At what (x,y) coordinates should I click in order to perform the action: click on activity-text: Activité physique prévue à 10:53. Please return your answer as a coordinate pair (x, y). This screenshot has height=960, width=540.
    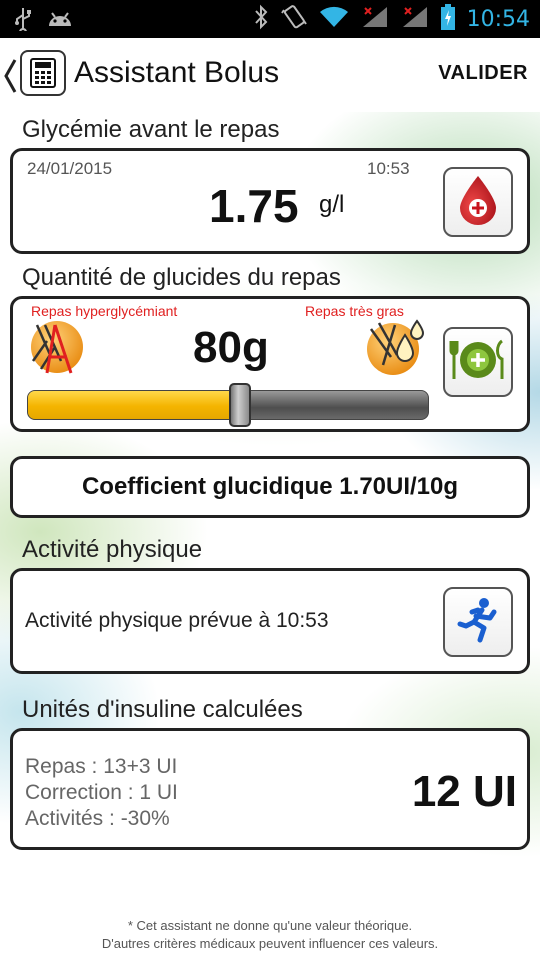
    Looking at the image, I should click on (177, 620).